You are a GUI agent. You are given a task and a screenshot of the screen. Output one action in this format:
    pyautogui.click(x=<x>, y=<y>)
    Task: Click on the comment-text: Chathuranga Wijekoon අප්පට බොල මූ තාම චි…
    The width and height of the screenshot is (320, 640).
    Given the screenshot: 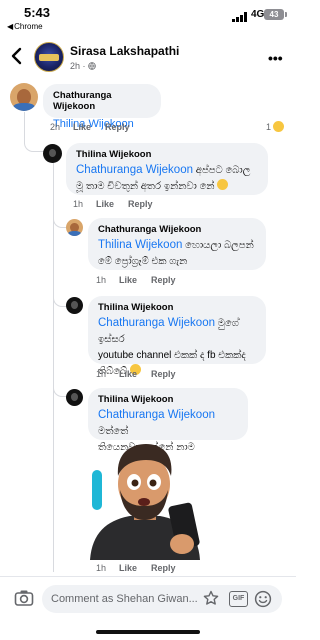 What is the action you would take?
    pyautogui.click(x=167, y=178)
    